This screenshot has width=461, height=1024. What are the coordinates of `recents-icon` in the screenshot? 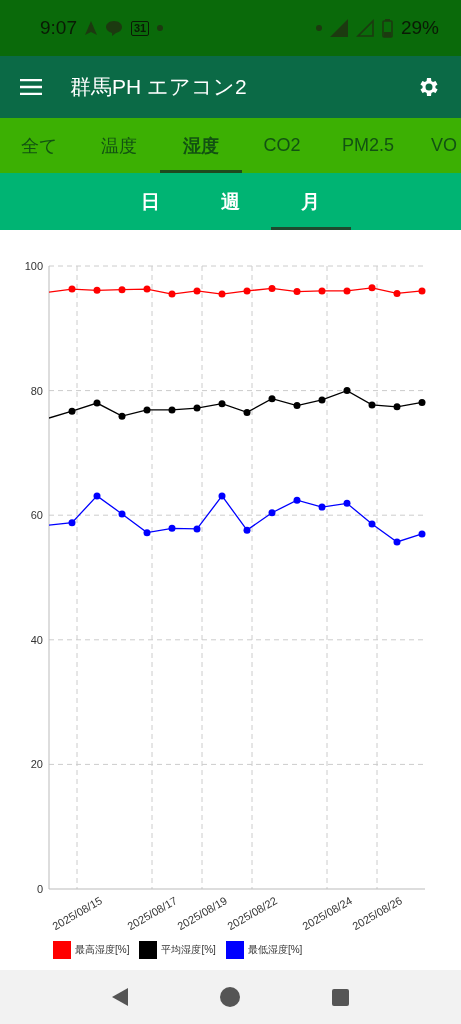 It's located at (340, 997).